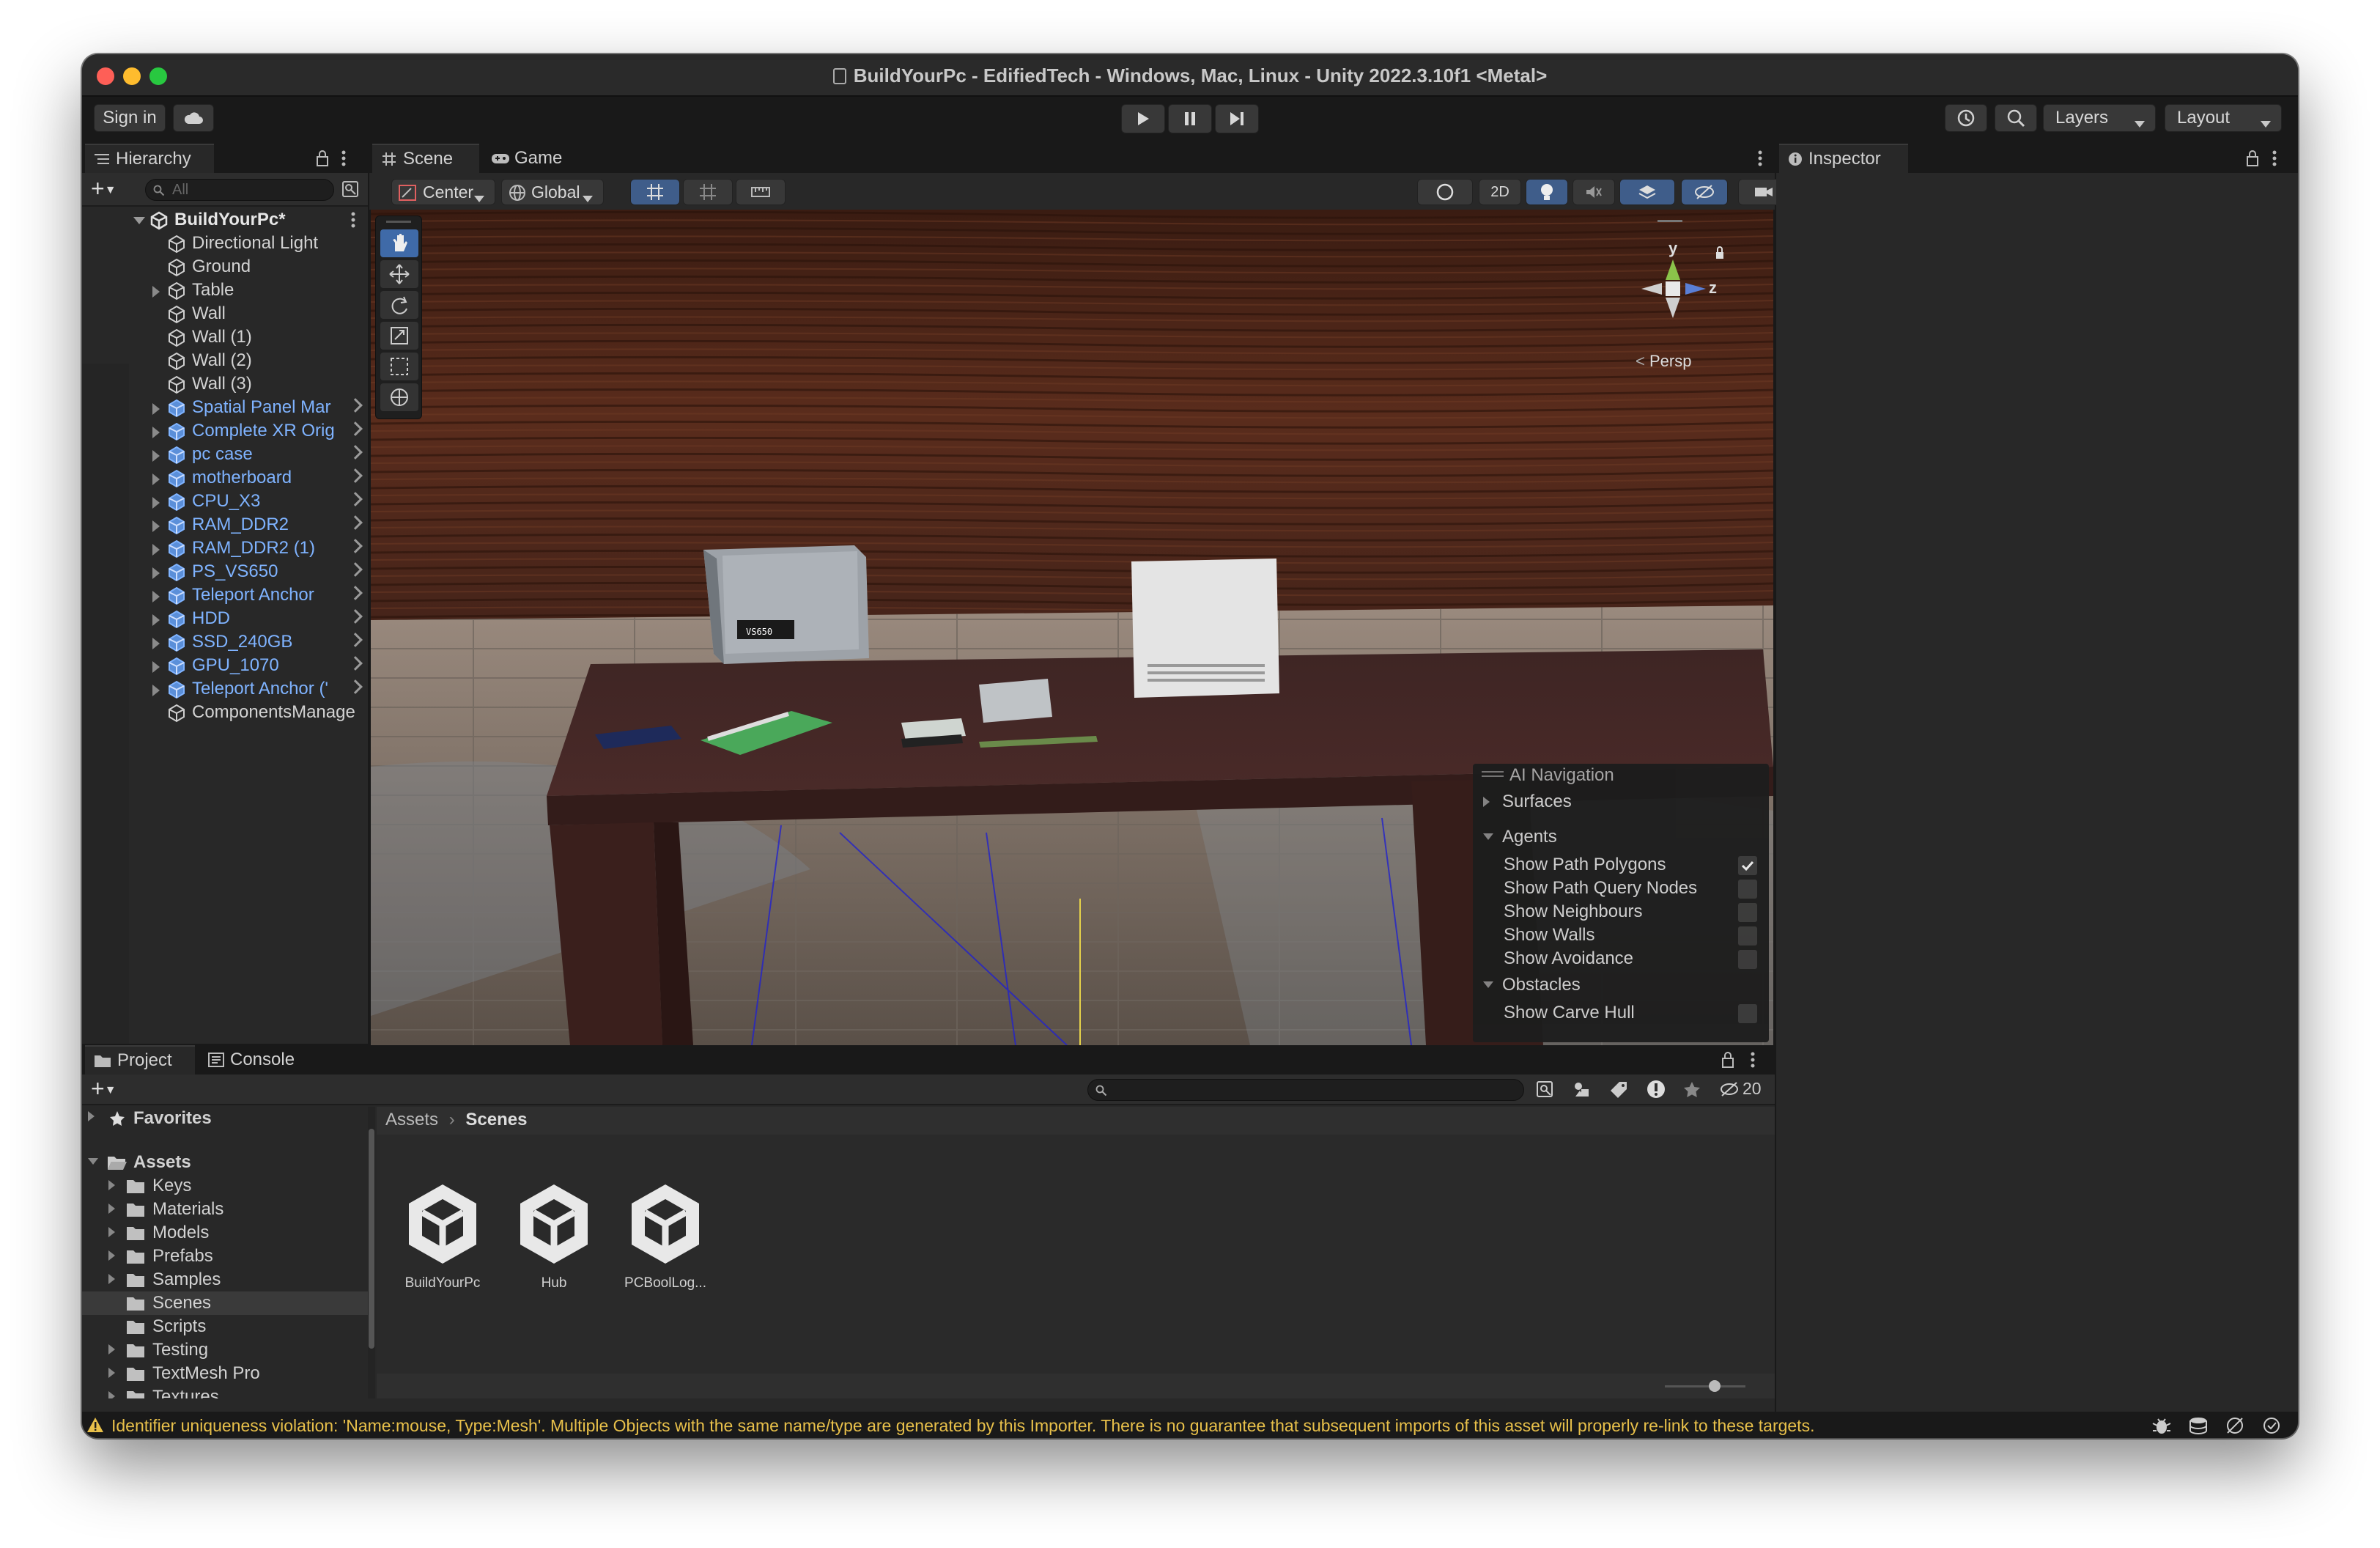  Describe the element at coordinates (140, 1060) in the screenshot. I see `tab-project: Project` at that location.